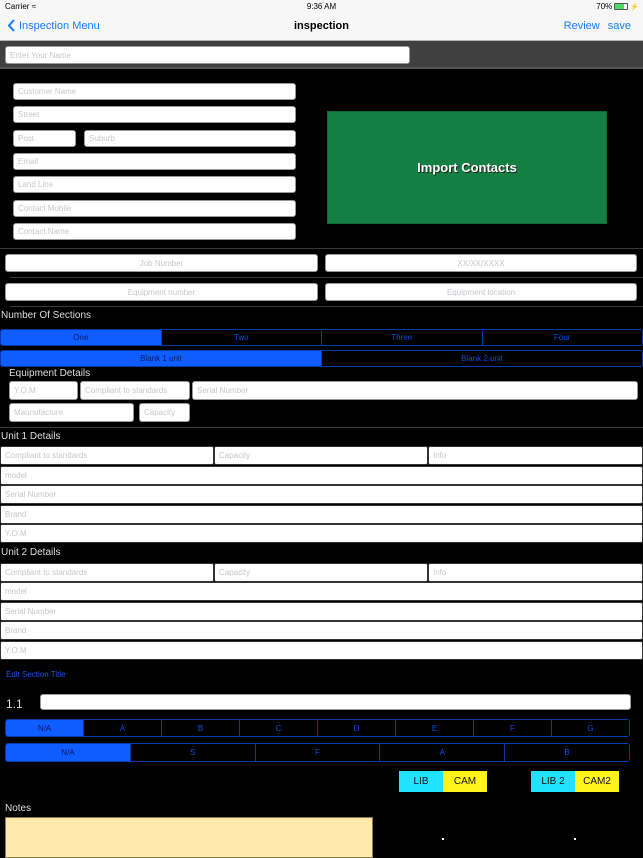 This screenshot has height=858, width=643. What do you see at coordinates (107, 572) in the screenshot?
I see `unit2-compliant-input: Compliant to standards` at bounding box center [107, 572].